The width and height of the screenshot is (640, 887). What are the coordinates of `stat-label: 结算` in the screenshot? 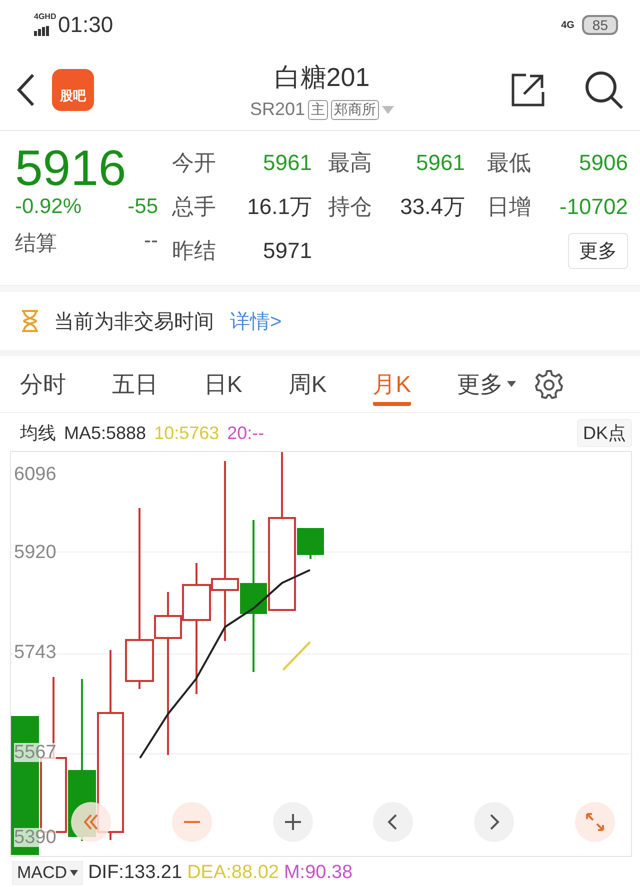 It's located at (36, 244).